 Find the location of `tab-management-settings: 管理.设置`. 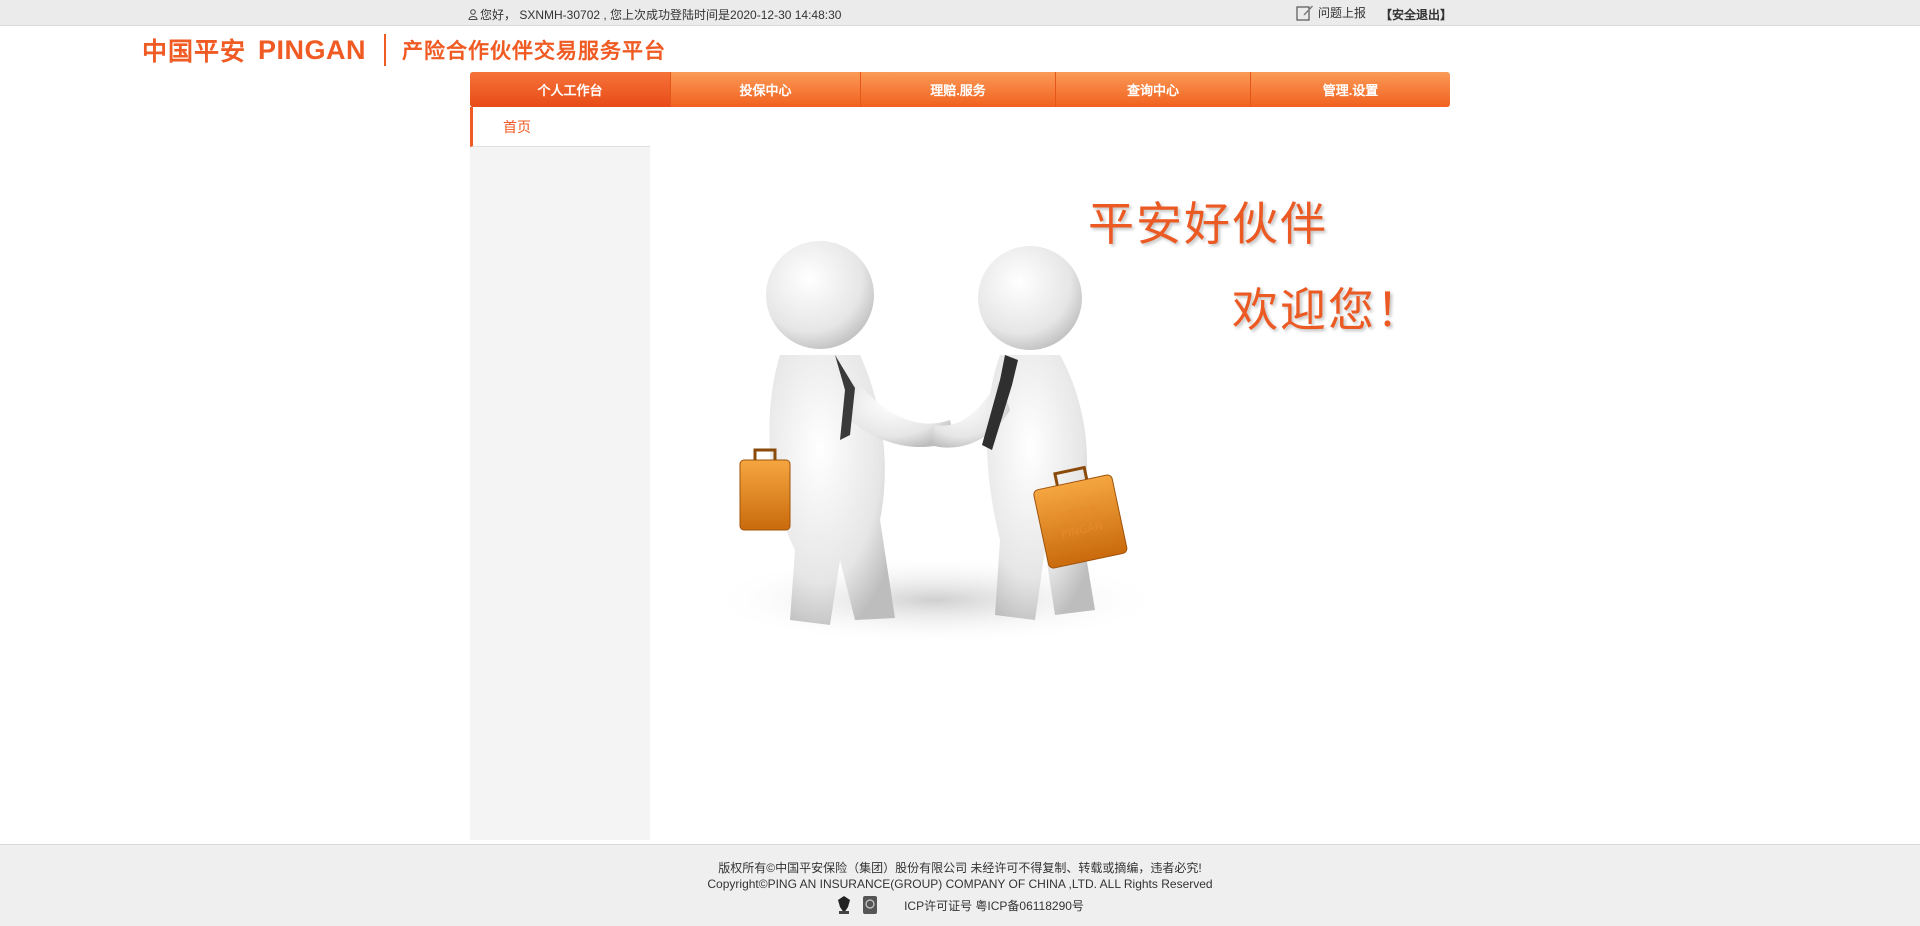

tab-management-settings: 管理.设置 is located at coordinates (1350, 89).